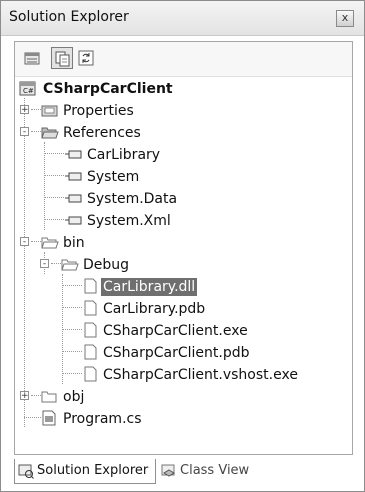 The height and width of the screenshot is (492, 365). I want to click on csharp-file-icon, so click(49, 418).